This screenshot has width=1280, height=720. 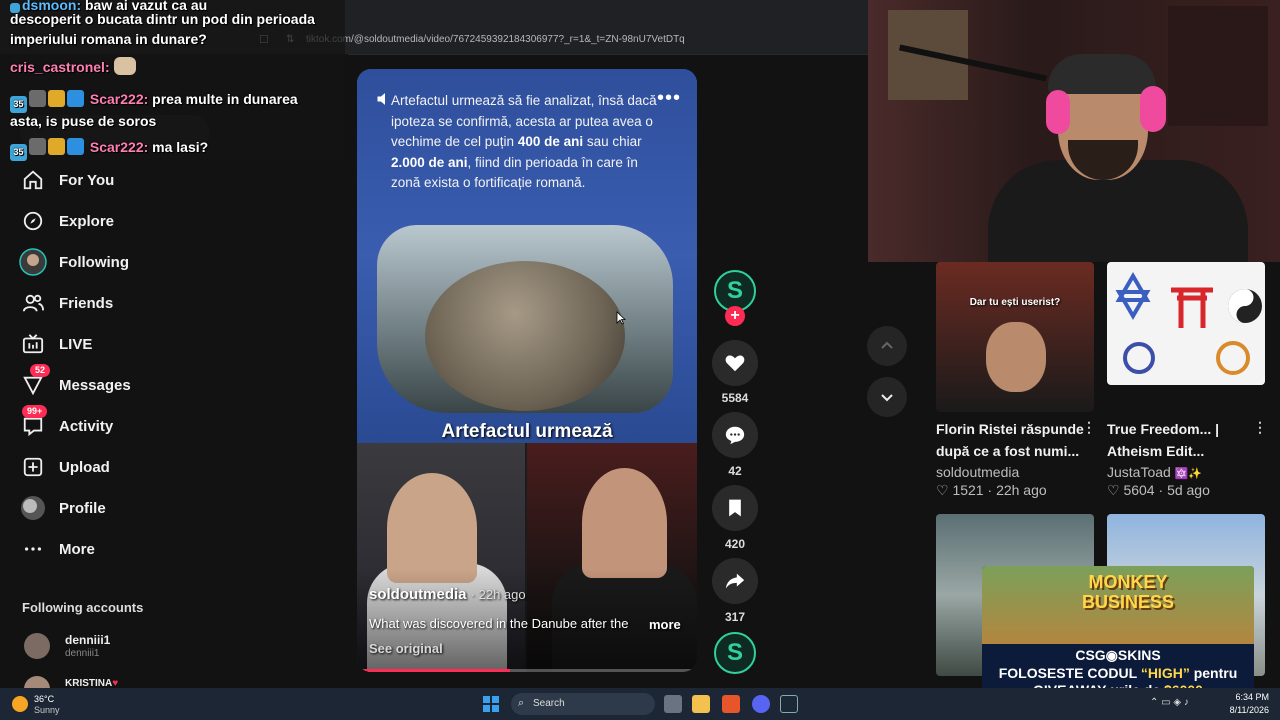 I want to click on recommended-author: JustaToad 🔯✨, so click(x=1154, y=472).